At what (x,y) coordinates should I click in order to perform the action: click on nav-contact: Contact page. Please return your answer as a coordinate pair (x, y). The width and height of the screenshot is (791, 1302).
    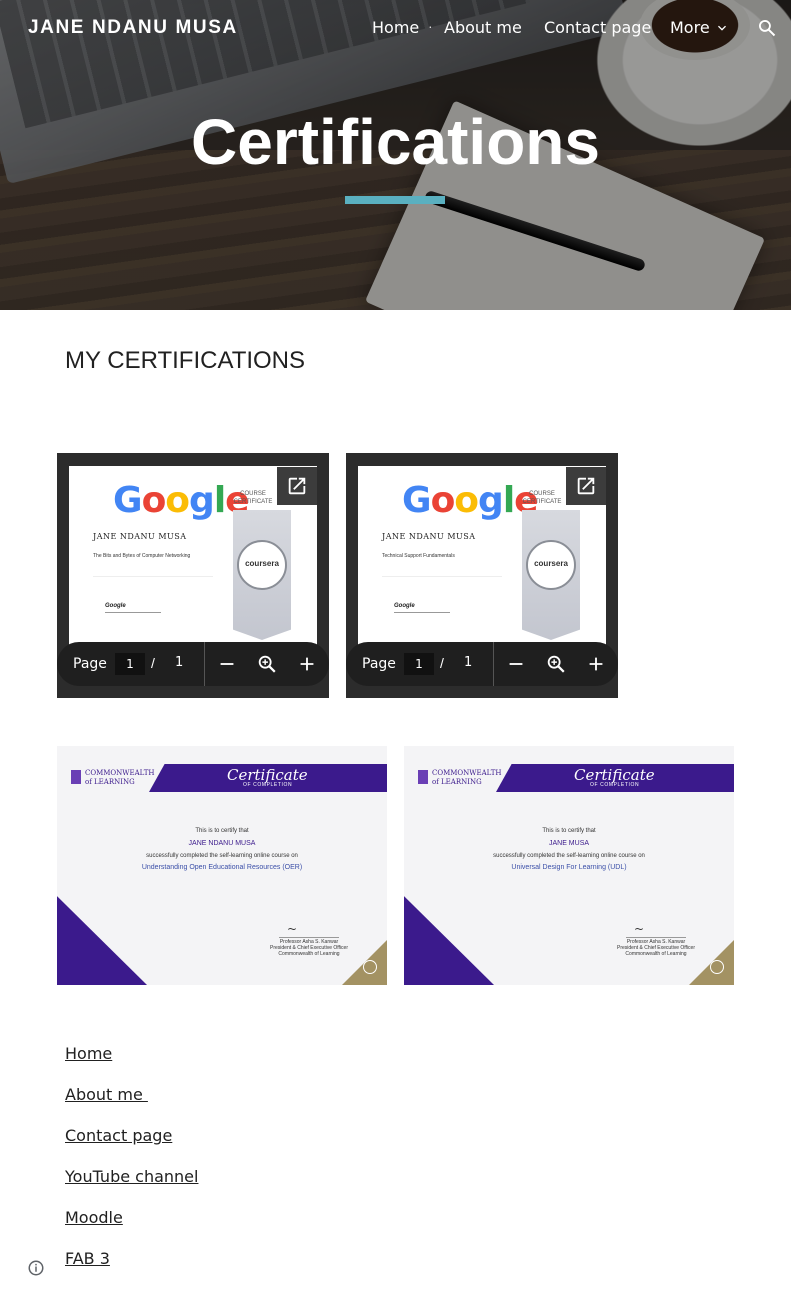
    Looking at the image, I should click on (597, 27).